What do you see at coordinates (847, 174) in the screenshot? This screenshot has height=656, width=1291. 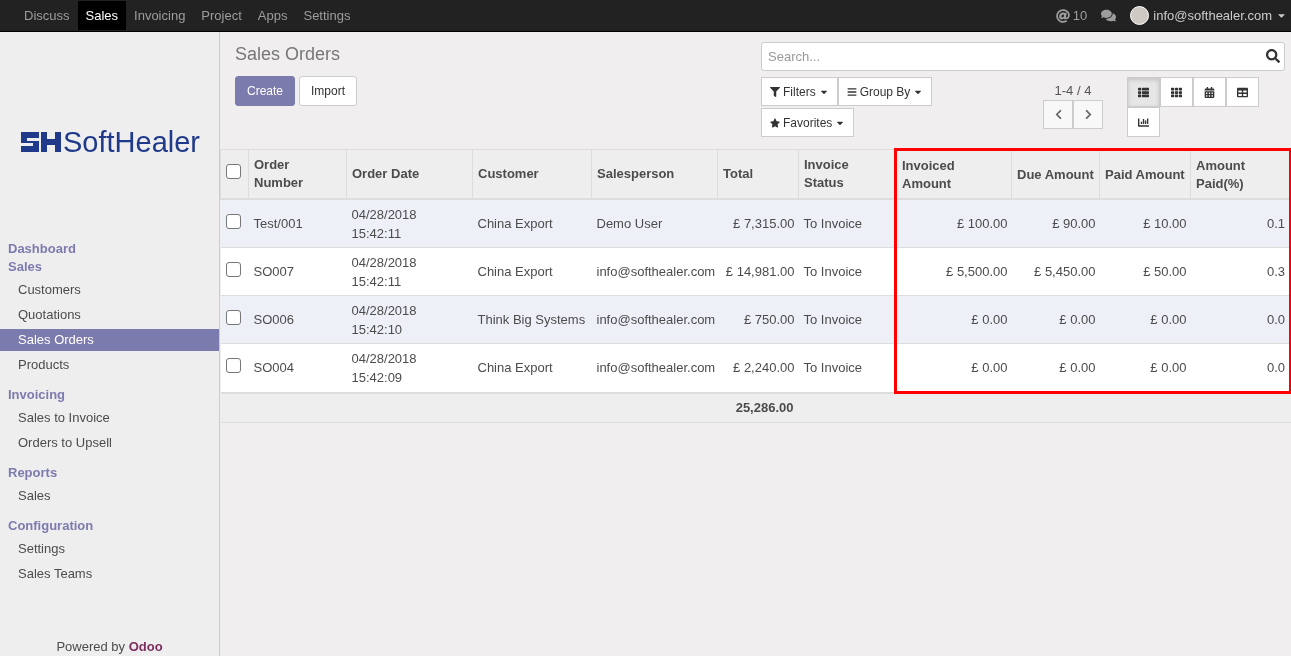 I see `column-header: Invoice Status` at bounding box center [847, 174].